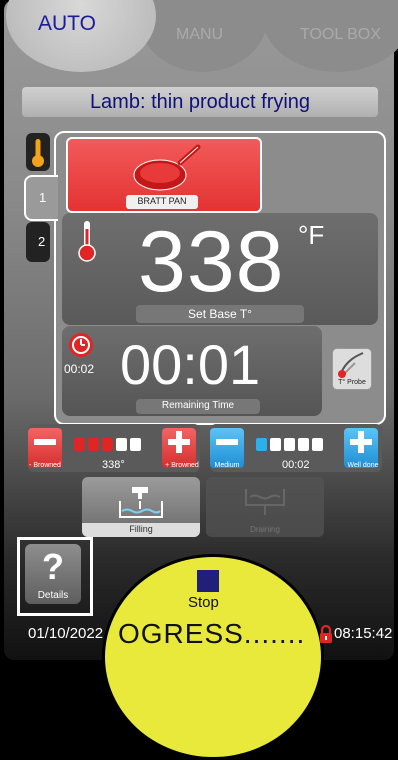 This screenshot has width=398, height=760. Describe the element at coordinates (141, 502) in the screenshot. I see `faucet-icon` at that location.